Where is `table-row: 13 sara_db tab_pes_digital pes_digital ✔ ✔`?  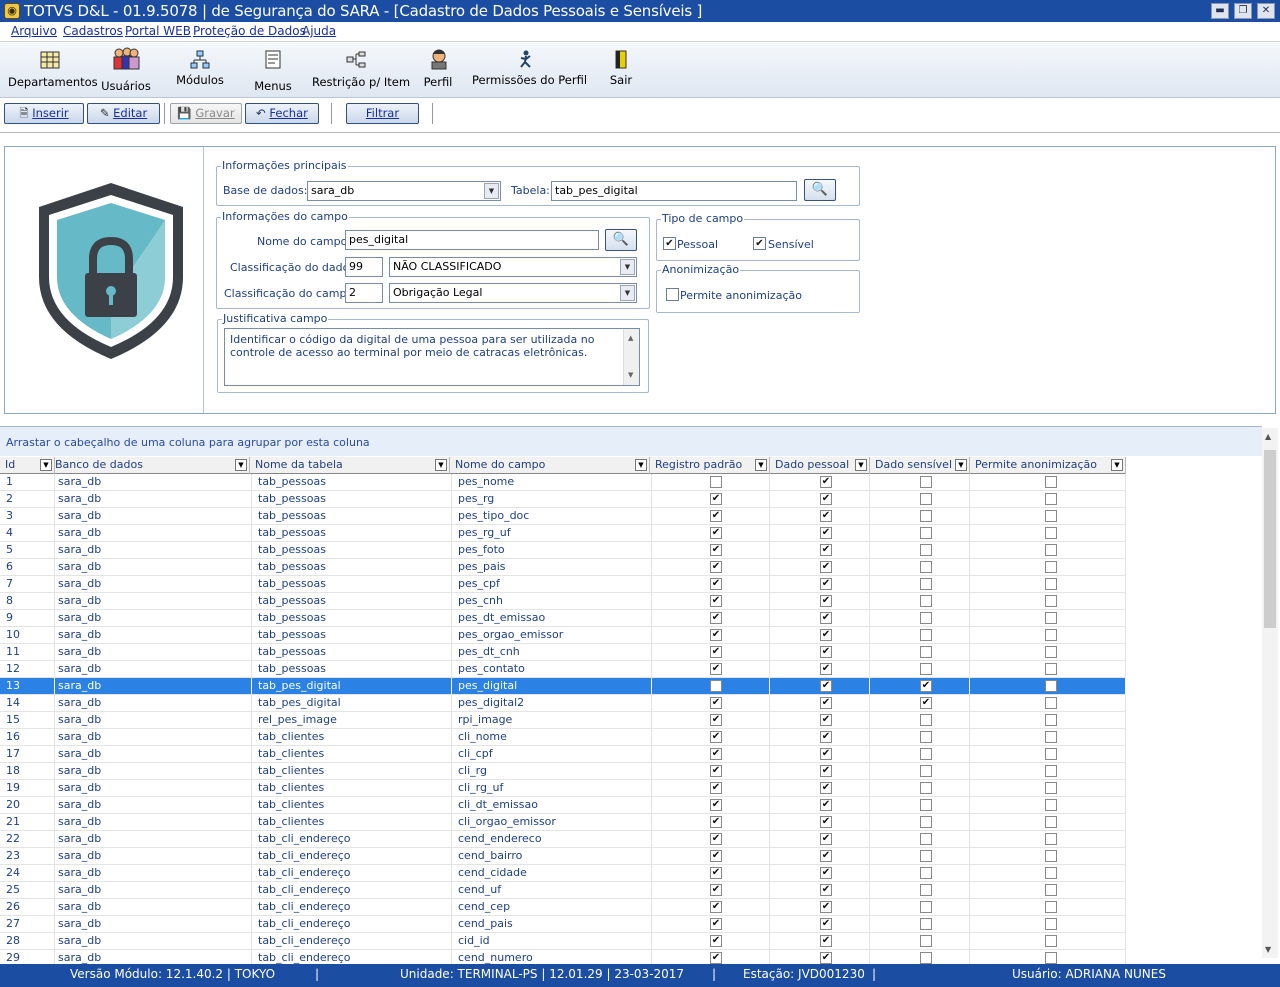 table-row: 13 sara_db tab_pes_digital pes_digital ✔ ✔ is located at coordinates (563, 686).